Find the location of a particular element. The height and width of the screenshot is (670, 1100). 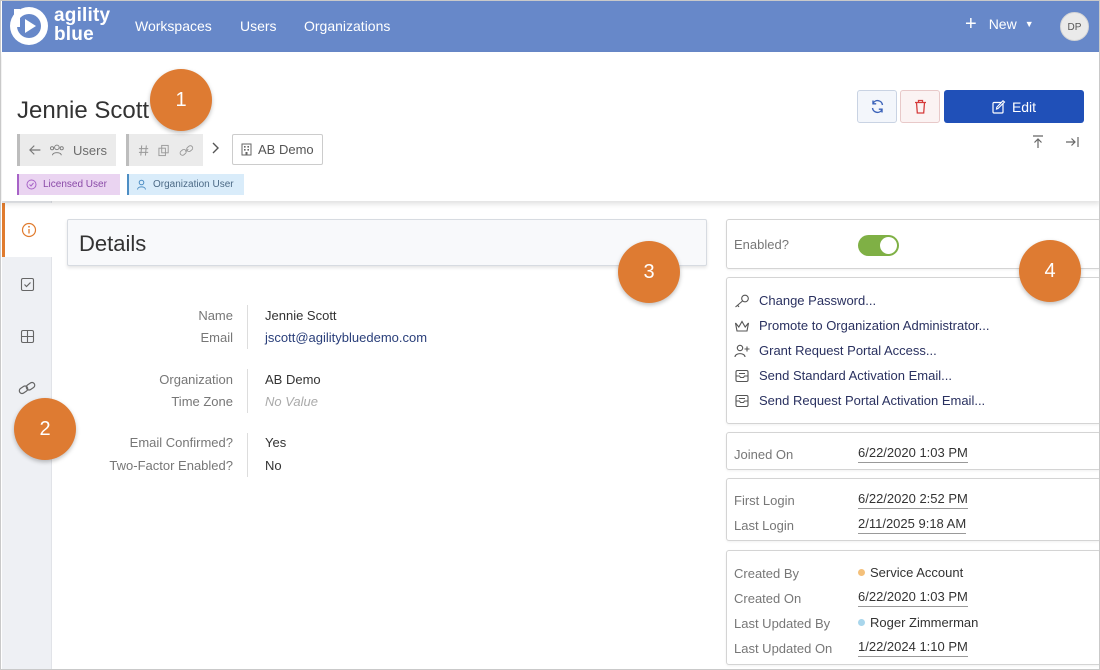

refresh-icon is located at coordinates (877, 106).